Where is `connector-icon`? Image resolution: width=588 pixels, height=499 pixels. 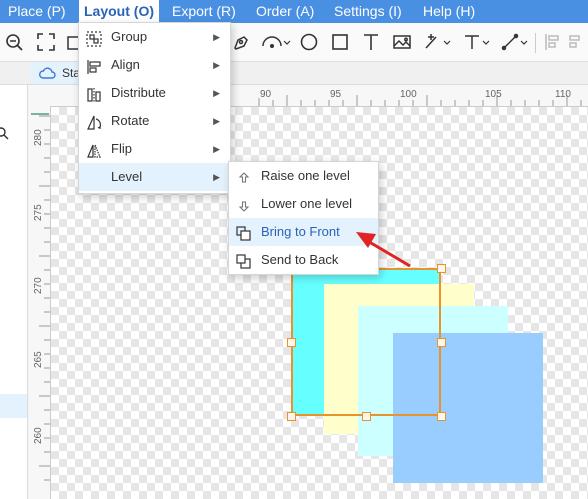
connector-icon is located at coordinates (437, 42).